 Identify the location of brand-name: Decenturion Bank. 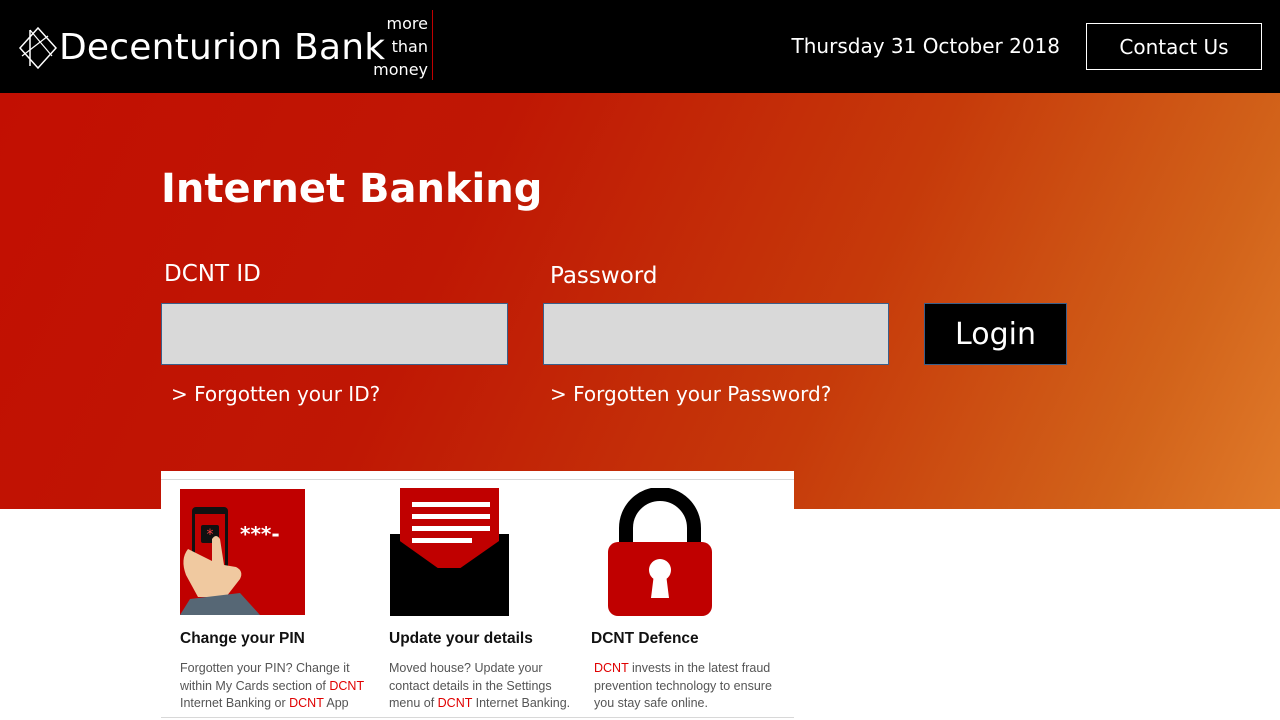
(222, 47).